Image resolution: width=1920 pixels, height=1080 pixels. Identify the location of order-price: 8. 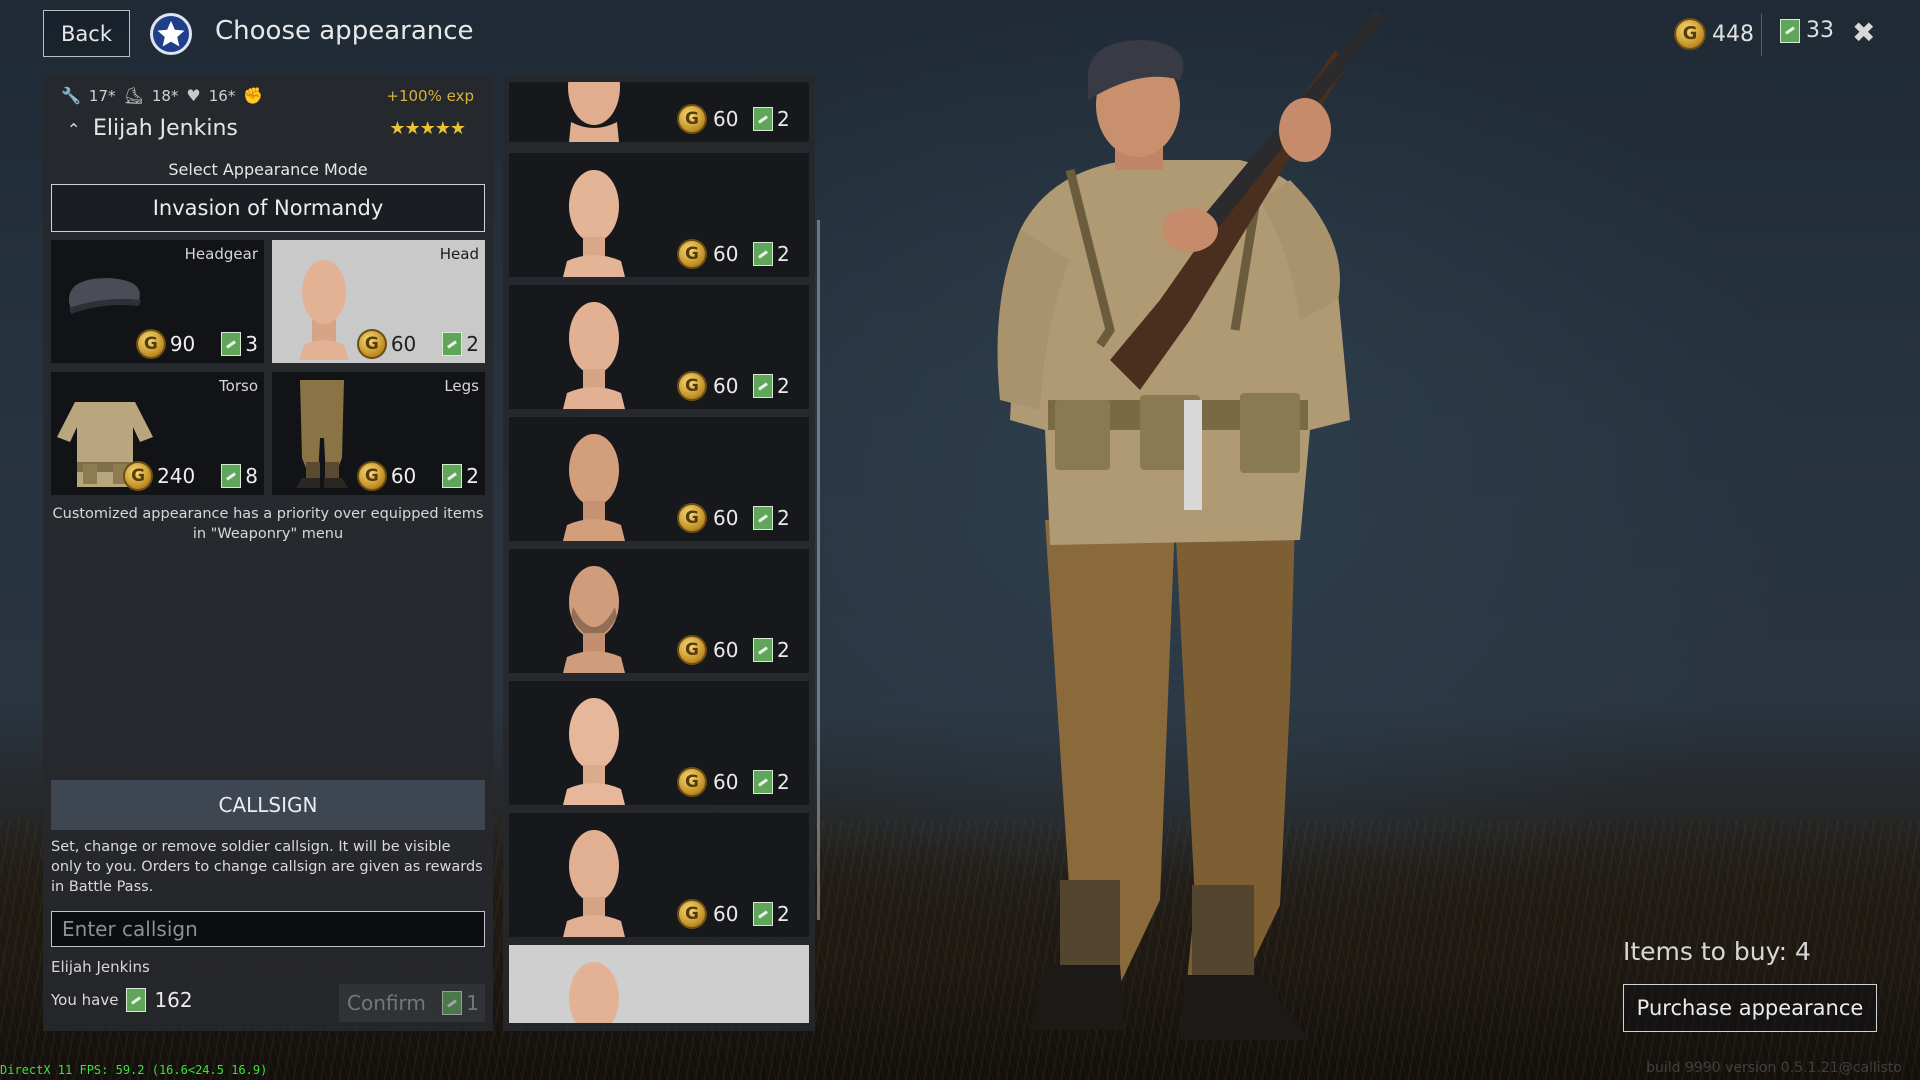
(251, 476).